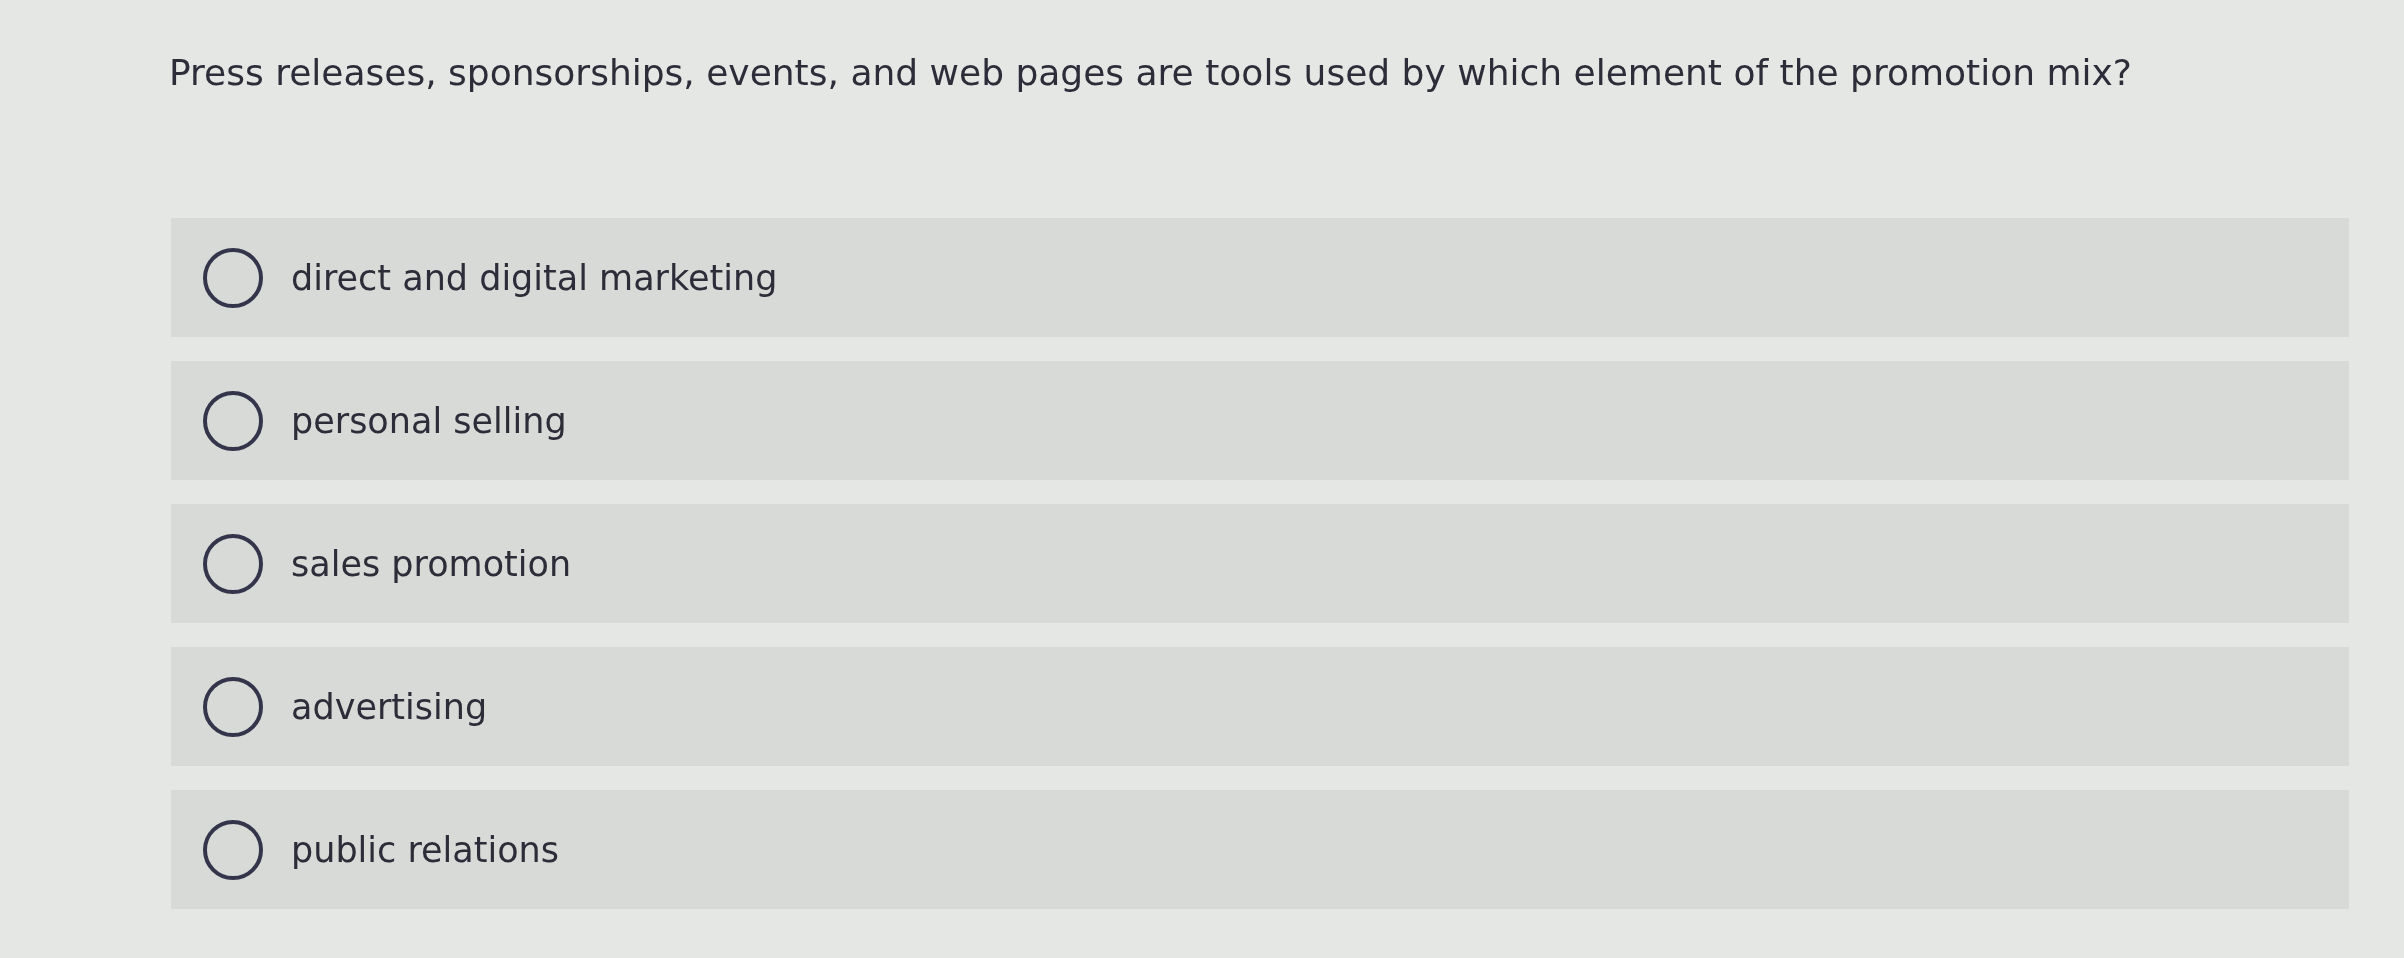  Describe the element at coordinates (1260, 277) in the screenshot. I see `answer-option: direct and digital marketing` at that location.